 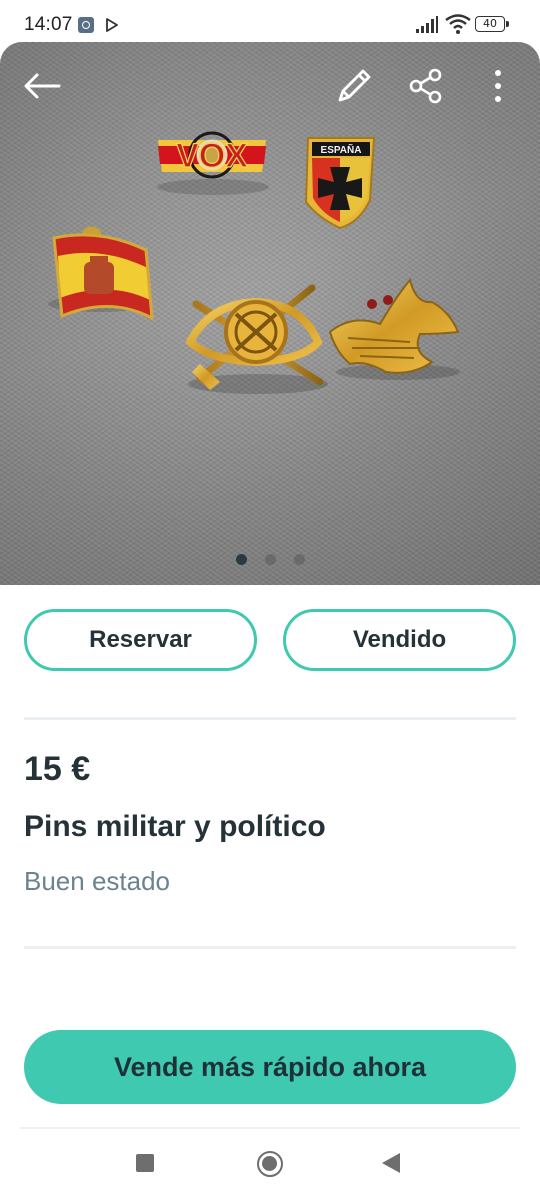 What do you see at coordinates (492, 24) in the screenshot?
I see `battery-icon: 40` at bounding box center [492, 24].